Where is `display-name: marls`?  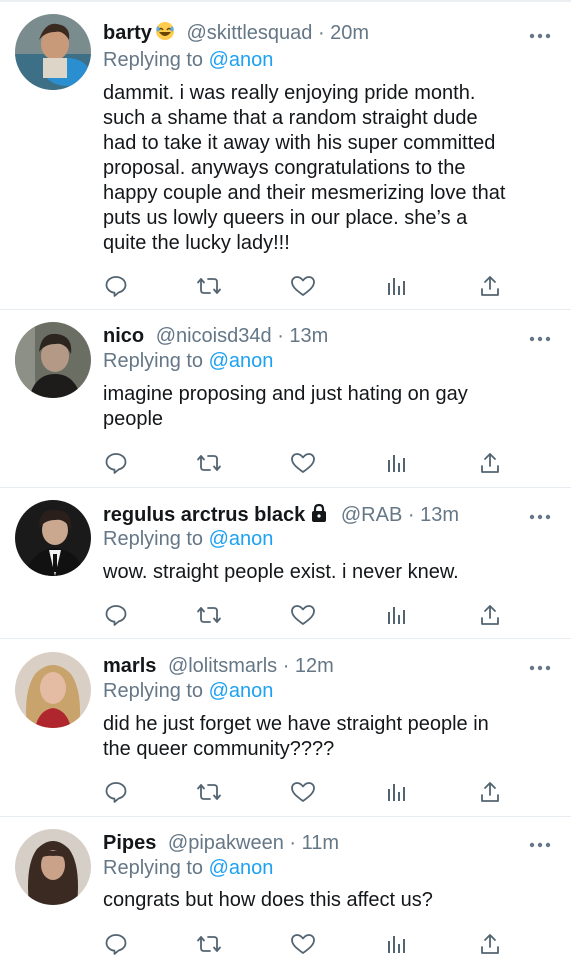 display-name: marls is located at coordinates (129, 666).